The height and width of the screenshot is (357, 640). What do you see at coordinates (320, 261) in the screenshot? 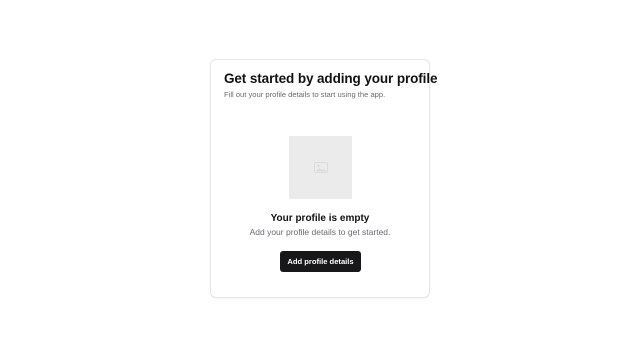
I see `add-profile-details-button: Add profile details` at bounding box center [320, 261].